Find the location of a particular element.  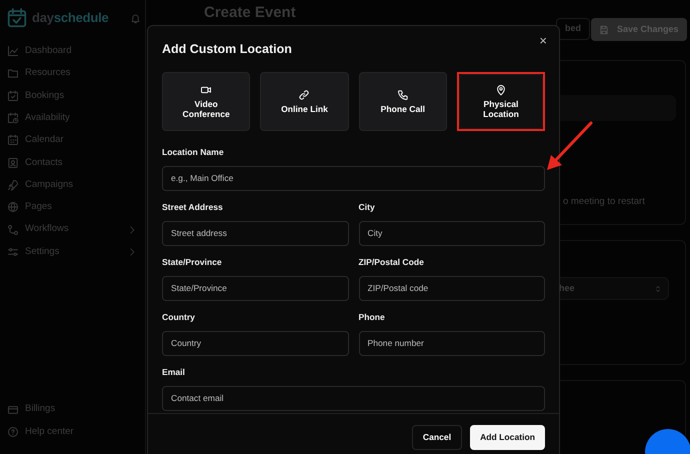

sidebar-item: Bookings is located at coordinates (44, 95).